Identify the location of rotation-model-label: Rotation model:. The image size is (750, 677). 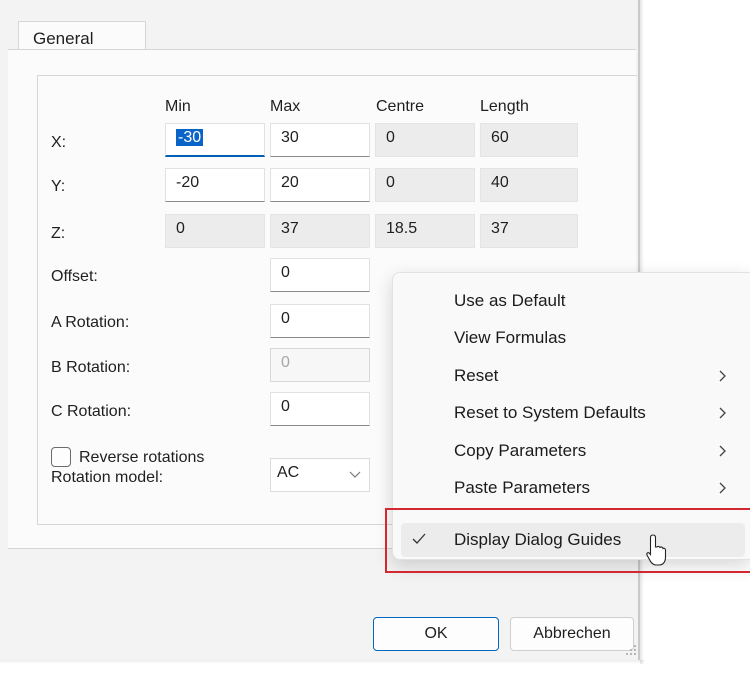
(107, 477).